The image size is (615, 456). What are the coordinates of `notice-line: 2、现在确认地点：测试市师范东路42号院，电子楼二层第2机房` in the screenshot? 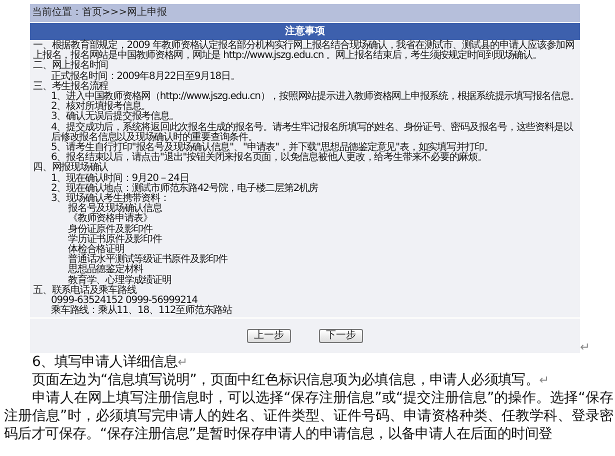 It's located at (184, 189).